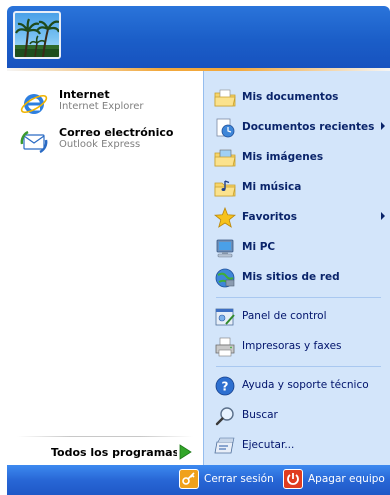 This screenshot has height=495, width=390. I want to click on control-panel-icon, so click(225, 317).